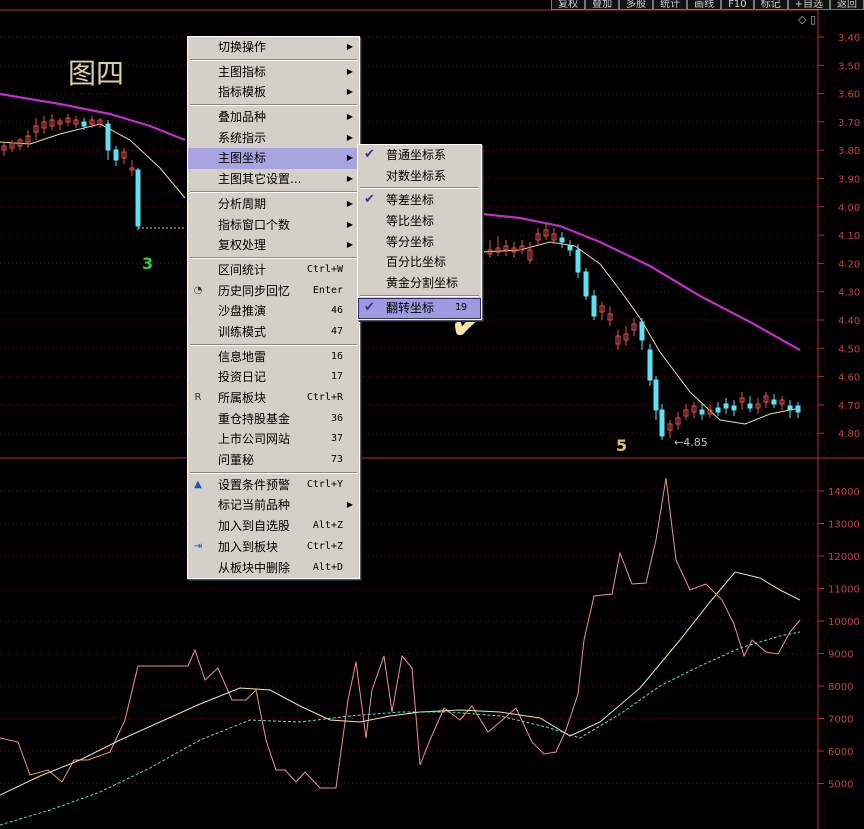 The image size is (864, 829). Describe the element at coordinates (410, 241) in the screenshot. I see `menu-item-label: 等分坐标` at that location.